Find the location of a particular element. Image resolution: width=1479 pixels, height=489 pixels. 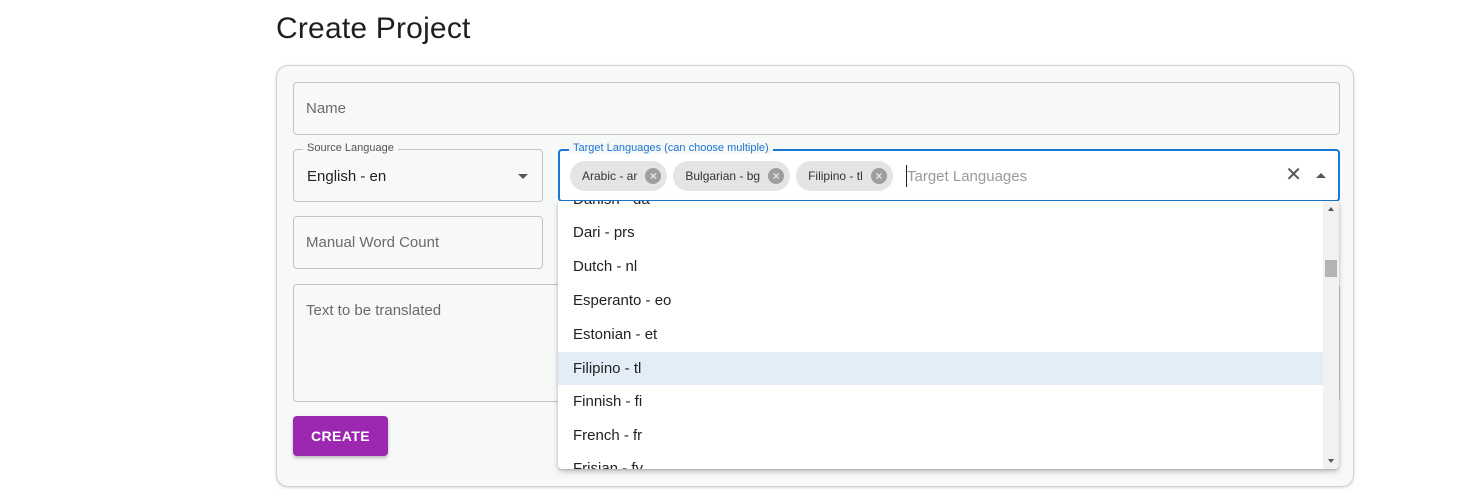

list-item: Dari - prs is located at coordinates (940, 232).